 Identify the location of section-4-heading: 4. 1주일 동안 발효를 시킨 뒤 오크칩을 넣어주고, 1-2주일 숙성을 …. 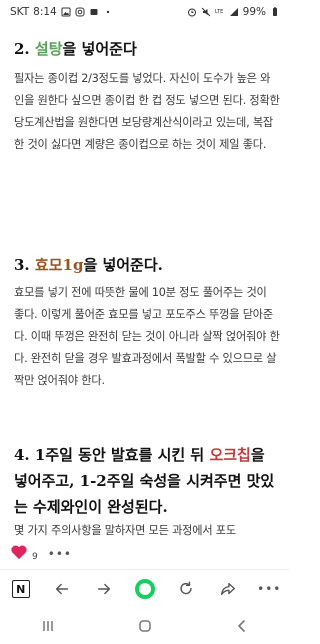
(147, 481).